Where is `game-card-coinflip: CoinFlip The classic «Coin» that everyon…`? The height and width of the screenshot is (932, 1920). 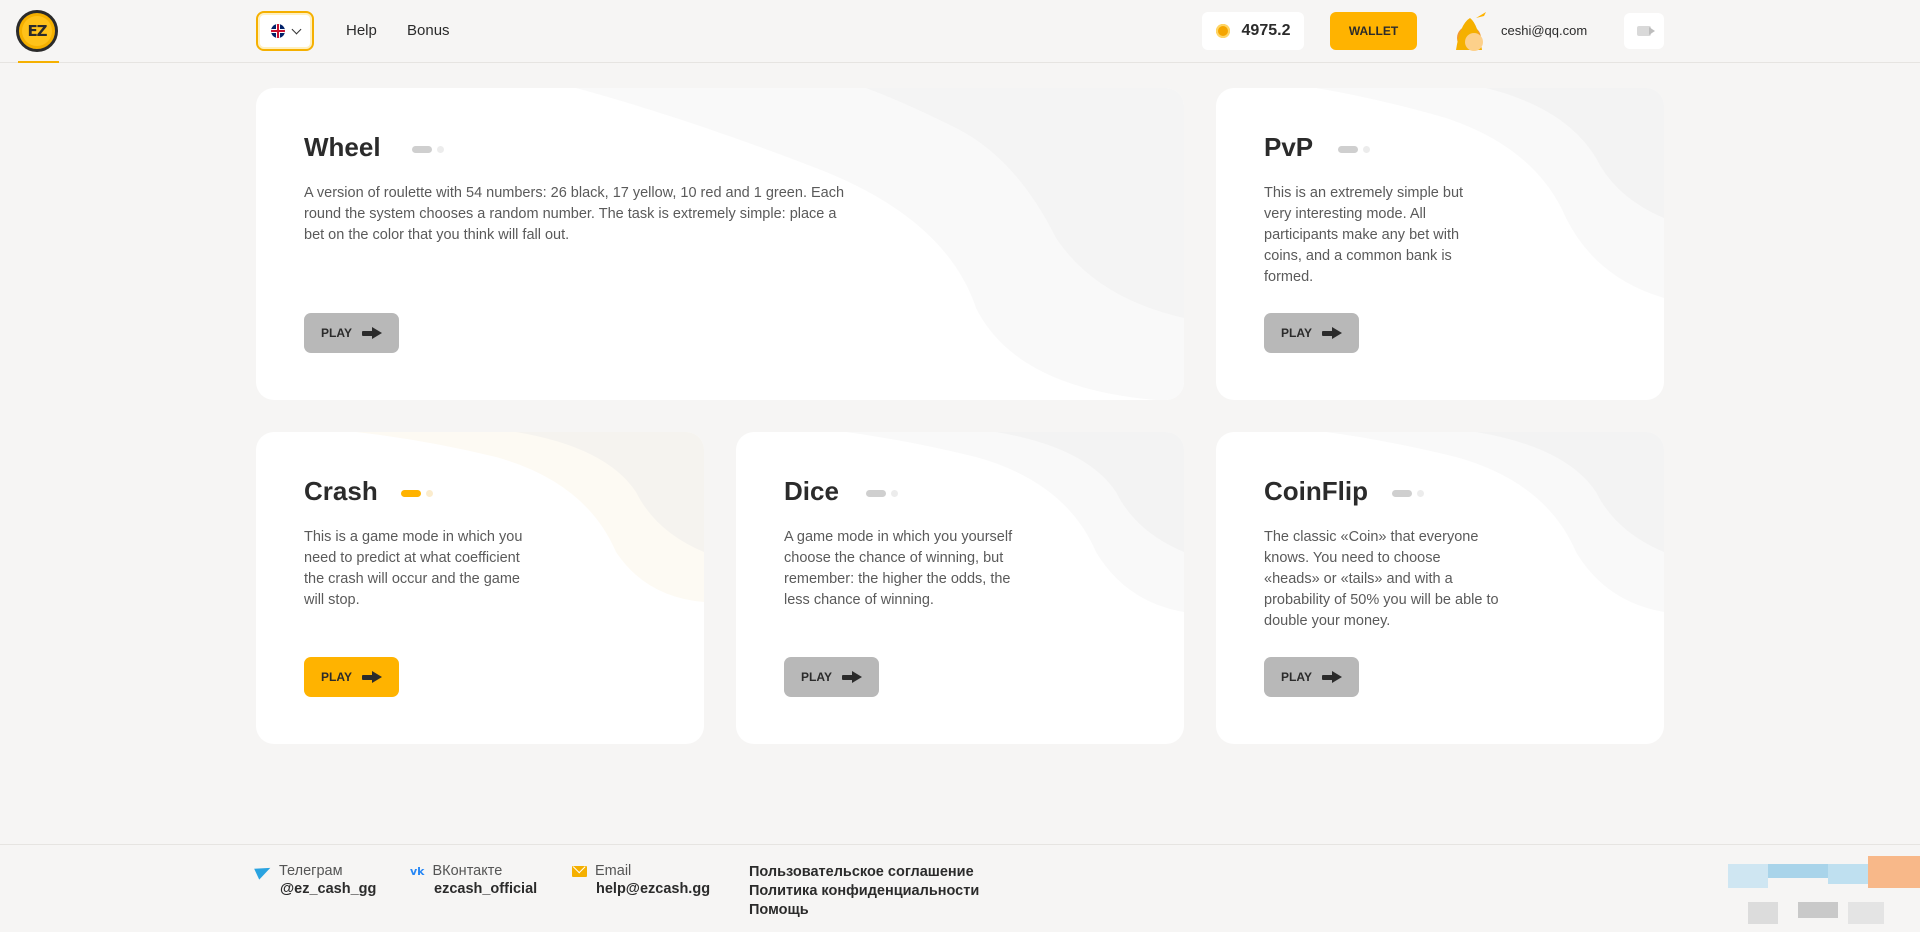 game-card-coinflip: CoinFlip The classic «Coin» that everyon… is located at coordinates (1440, 588).